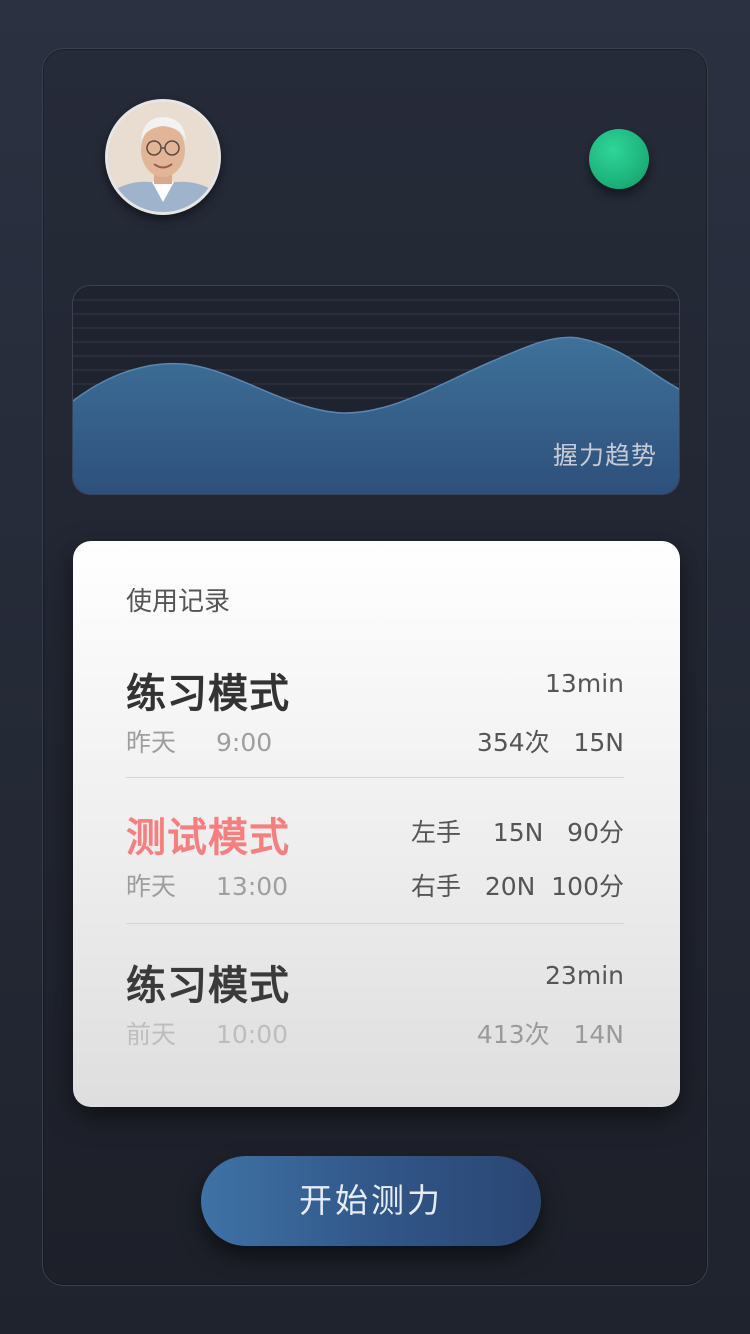 The height and width of the screenshot is (1334, 750). I want to click on record-datetime: 昨天 9:00, so click(199, 741).